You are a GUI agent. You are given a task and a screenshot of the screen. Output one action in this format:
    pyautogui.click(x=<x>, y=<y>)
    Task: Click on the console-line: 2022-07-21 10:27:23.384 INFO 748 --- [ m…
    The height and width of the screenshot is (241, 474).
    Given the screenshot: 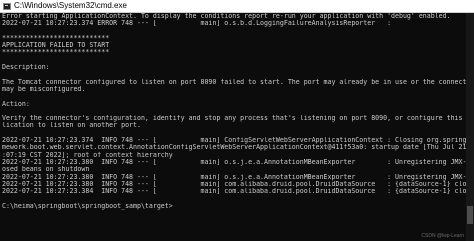 What is the action you would take?
    pyautogui.click(x=234, y=192)
    